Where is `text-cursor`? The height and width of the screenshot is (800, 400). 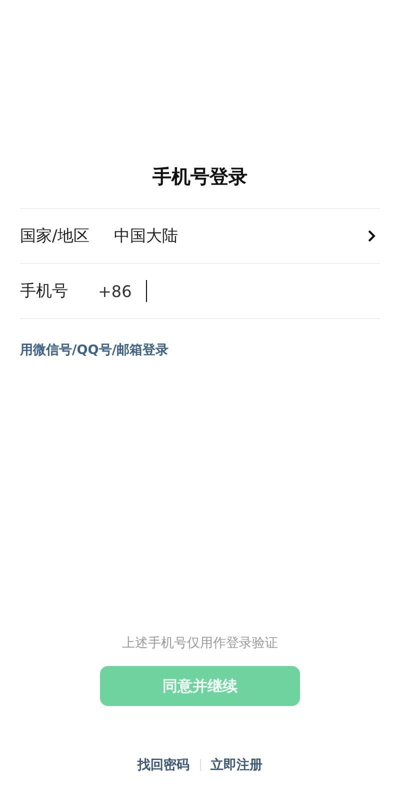
text-cursor is located at coordinates (146, 291).